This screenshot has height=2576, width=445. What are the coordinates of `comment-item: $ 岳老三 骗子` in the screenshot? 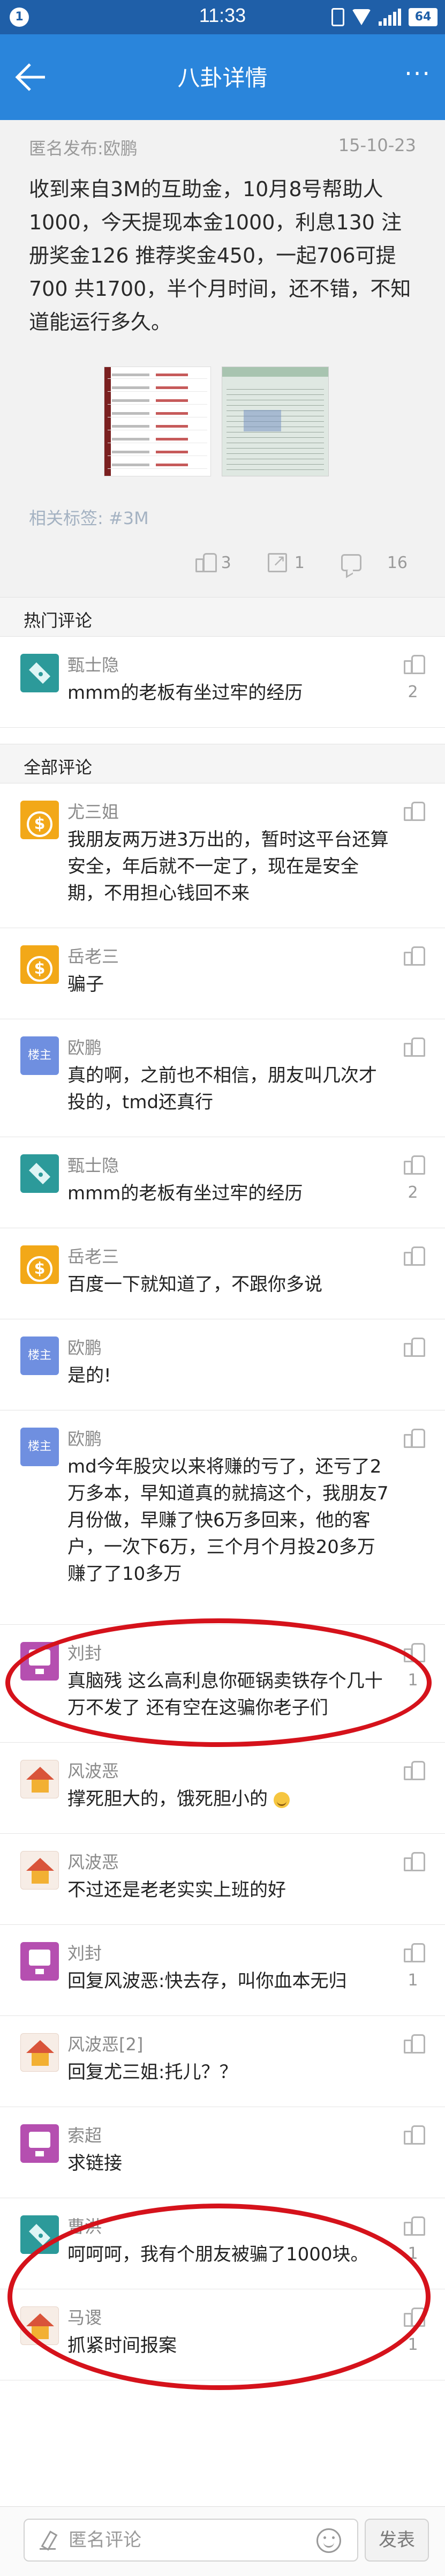 It's located at (222, 974).